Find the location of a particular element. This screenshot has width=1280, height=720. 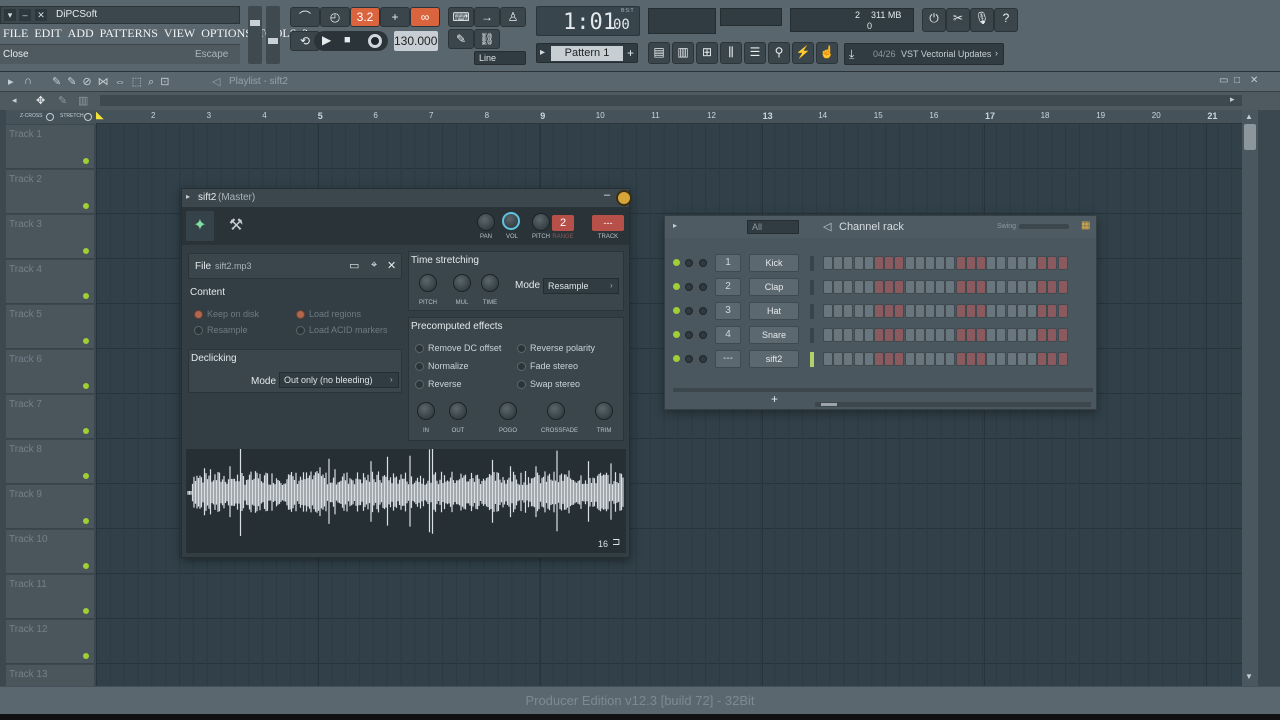

menu-options: OPTIONS is located at coordinates (226, 33).